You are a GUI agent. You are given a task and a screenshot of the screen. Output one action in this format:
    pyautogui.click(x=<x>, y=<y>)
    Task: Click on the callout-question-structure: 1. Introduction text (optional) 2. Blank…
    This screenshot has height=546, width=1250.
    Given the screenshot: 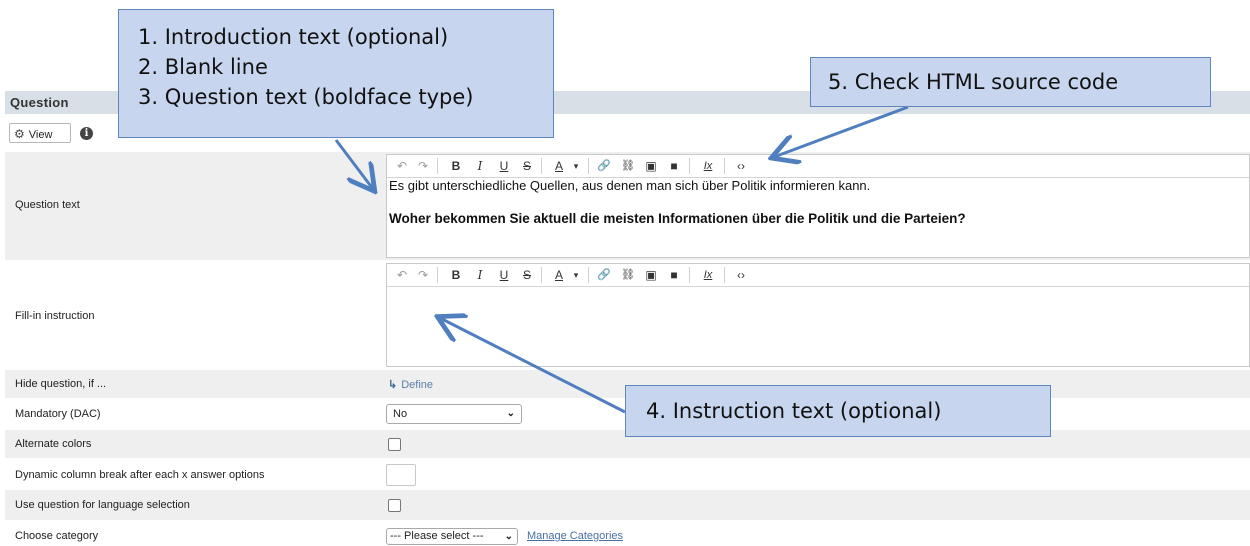 What is the action you would take?
    pyautogui.click(x=336, y=73)
    